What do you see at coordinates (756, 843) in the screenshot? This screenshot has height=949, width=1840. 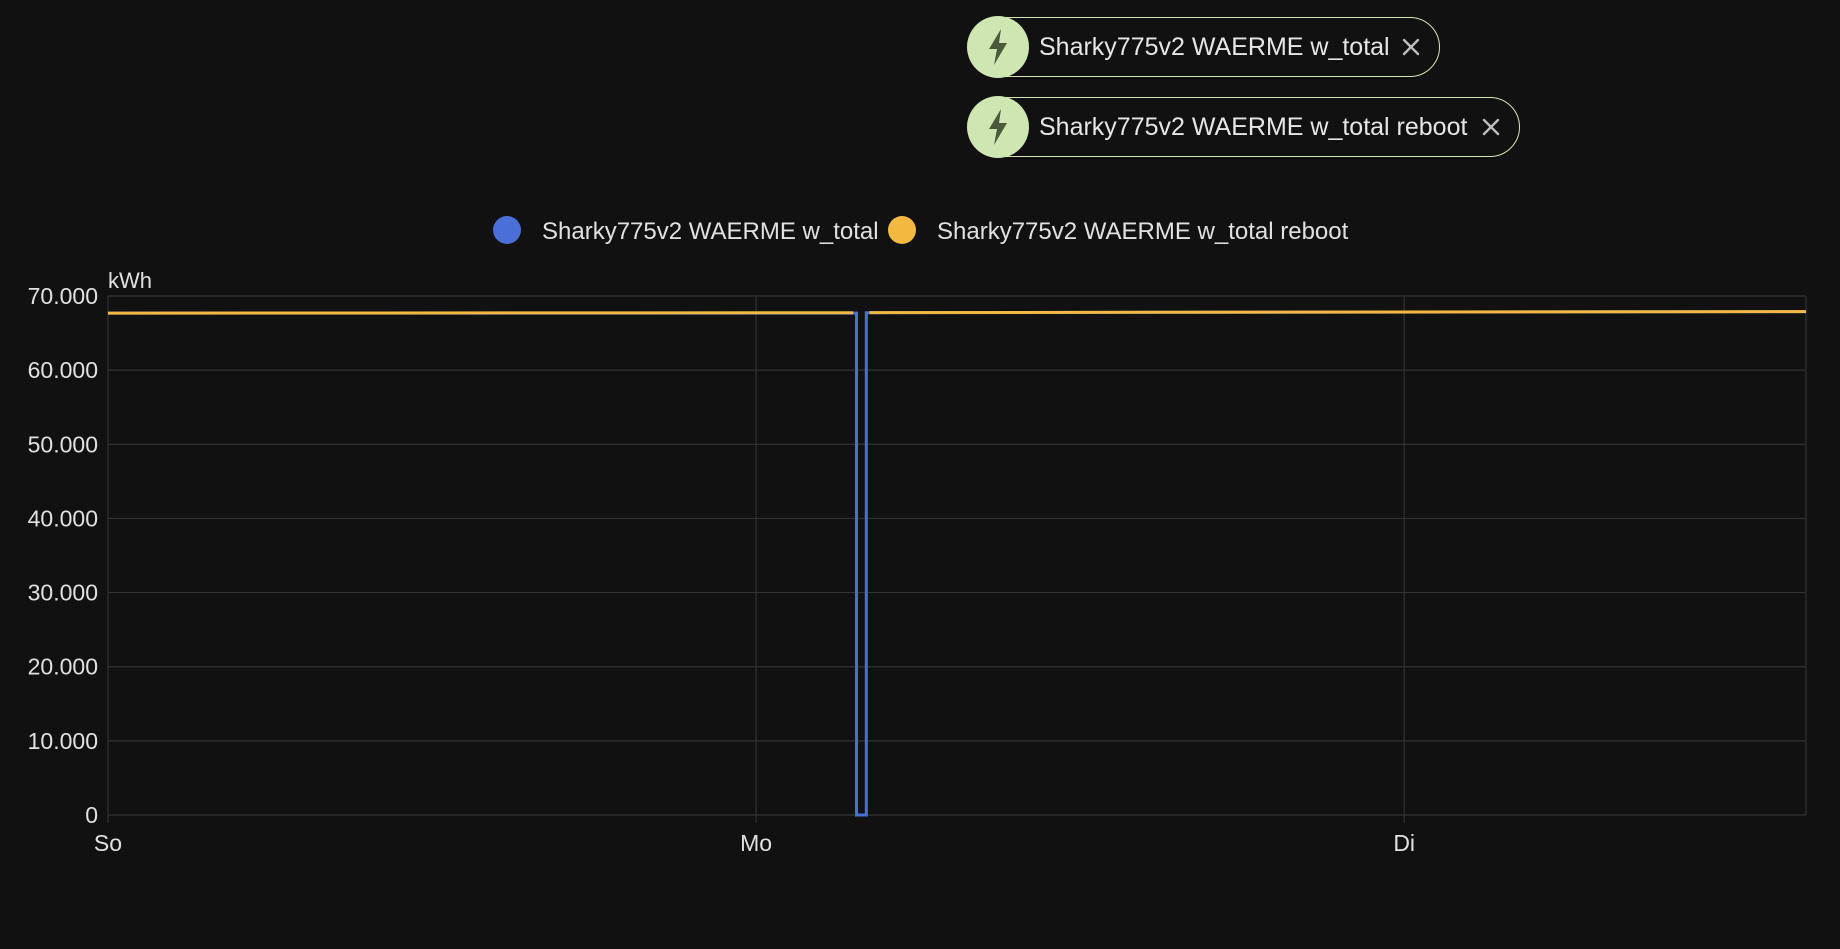 I see `x-tick-label: Mo` at bounding box center [756, 843].